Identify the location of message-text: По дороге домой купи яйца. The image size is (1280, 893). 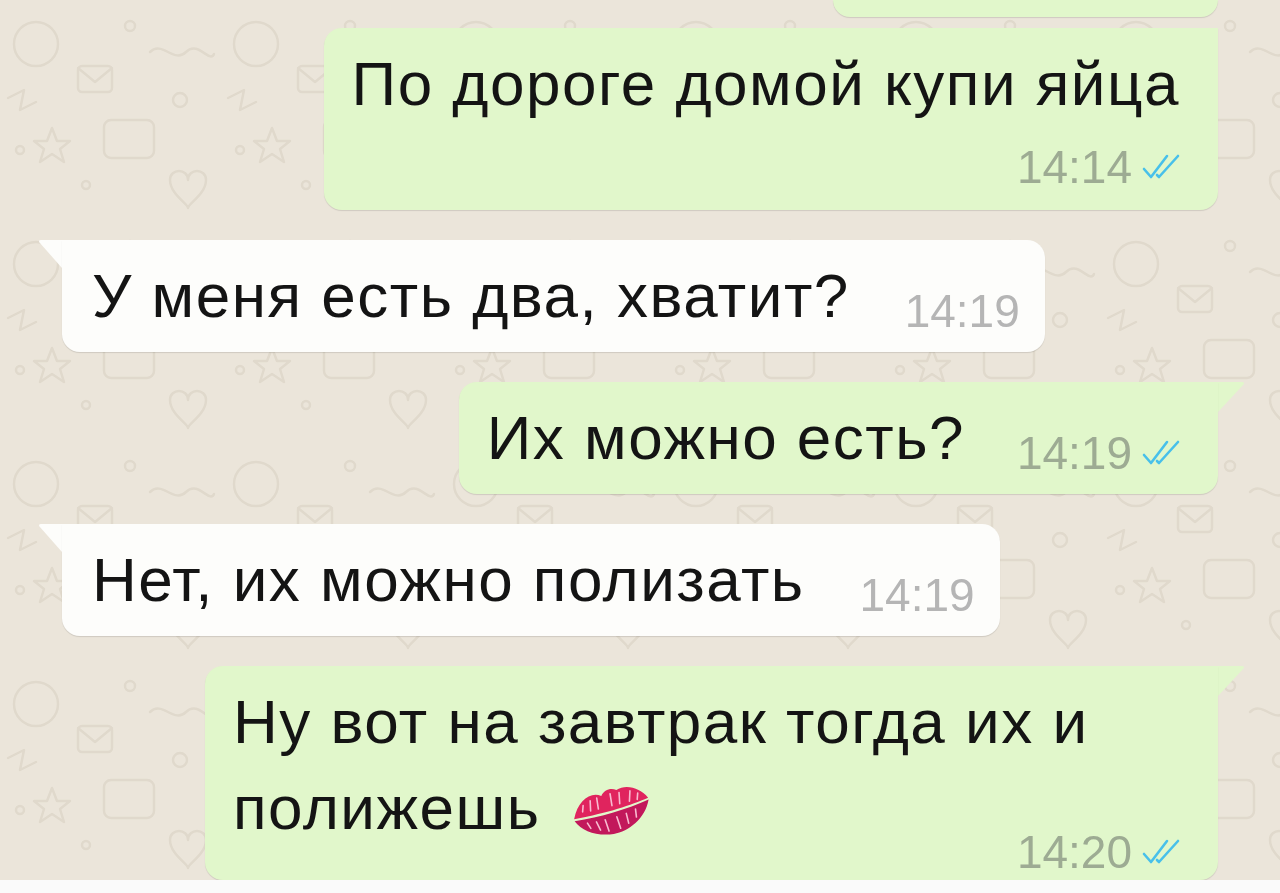
(765, 83).